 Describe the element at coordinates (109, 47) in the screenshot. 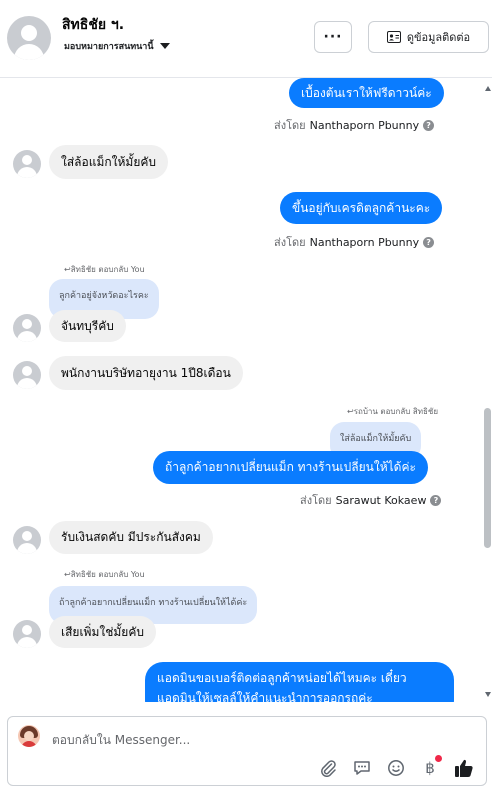

I see `assign-label: มอบหมายการสนทนานี้` at that location.